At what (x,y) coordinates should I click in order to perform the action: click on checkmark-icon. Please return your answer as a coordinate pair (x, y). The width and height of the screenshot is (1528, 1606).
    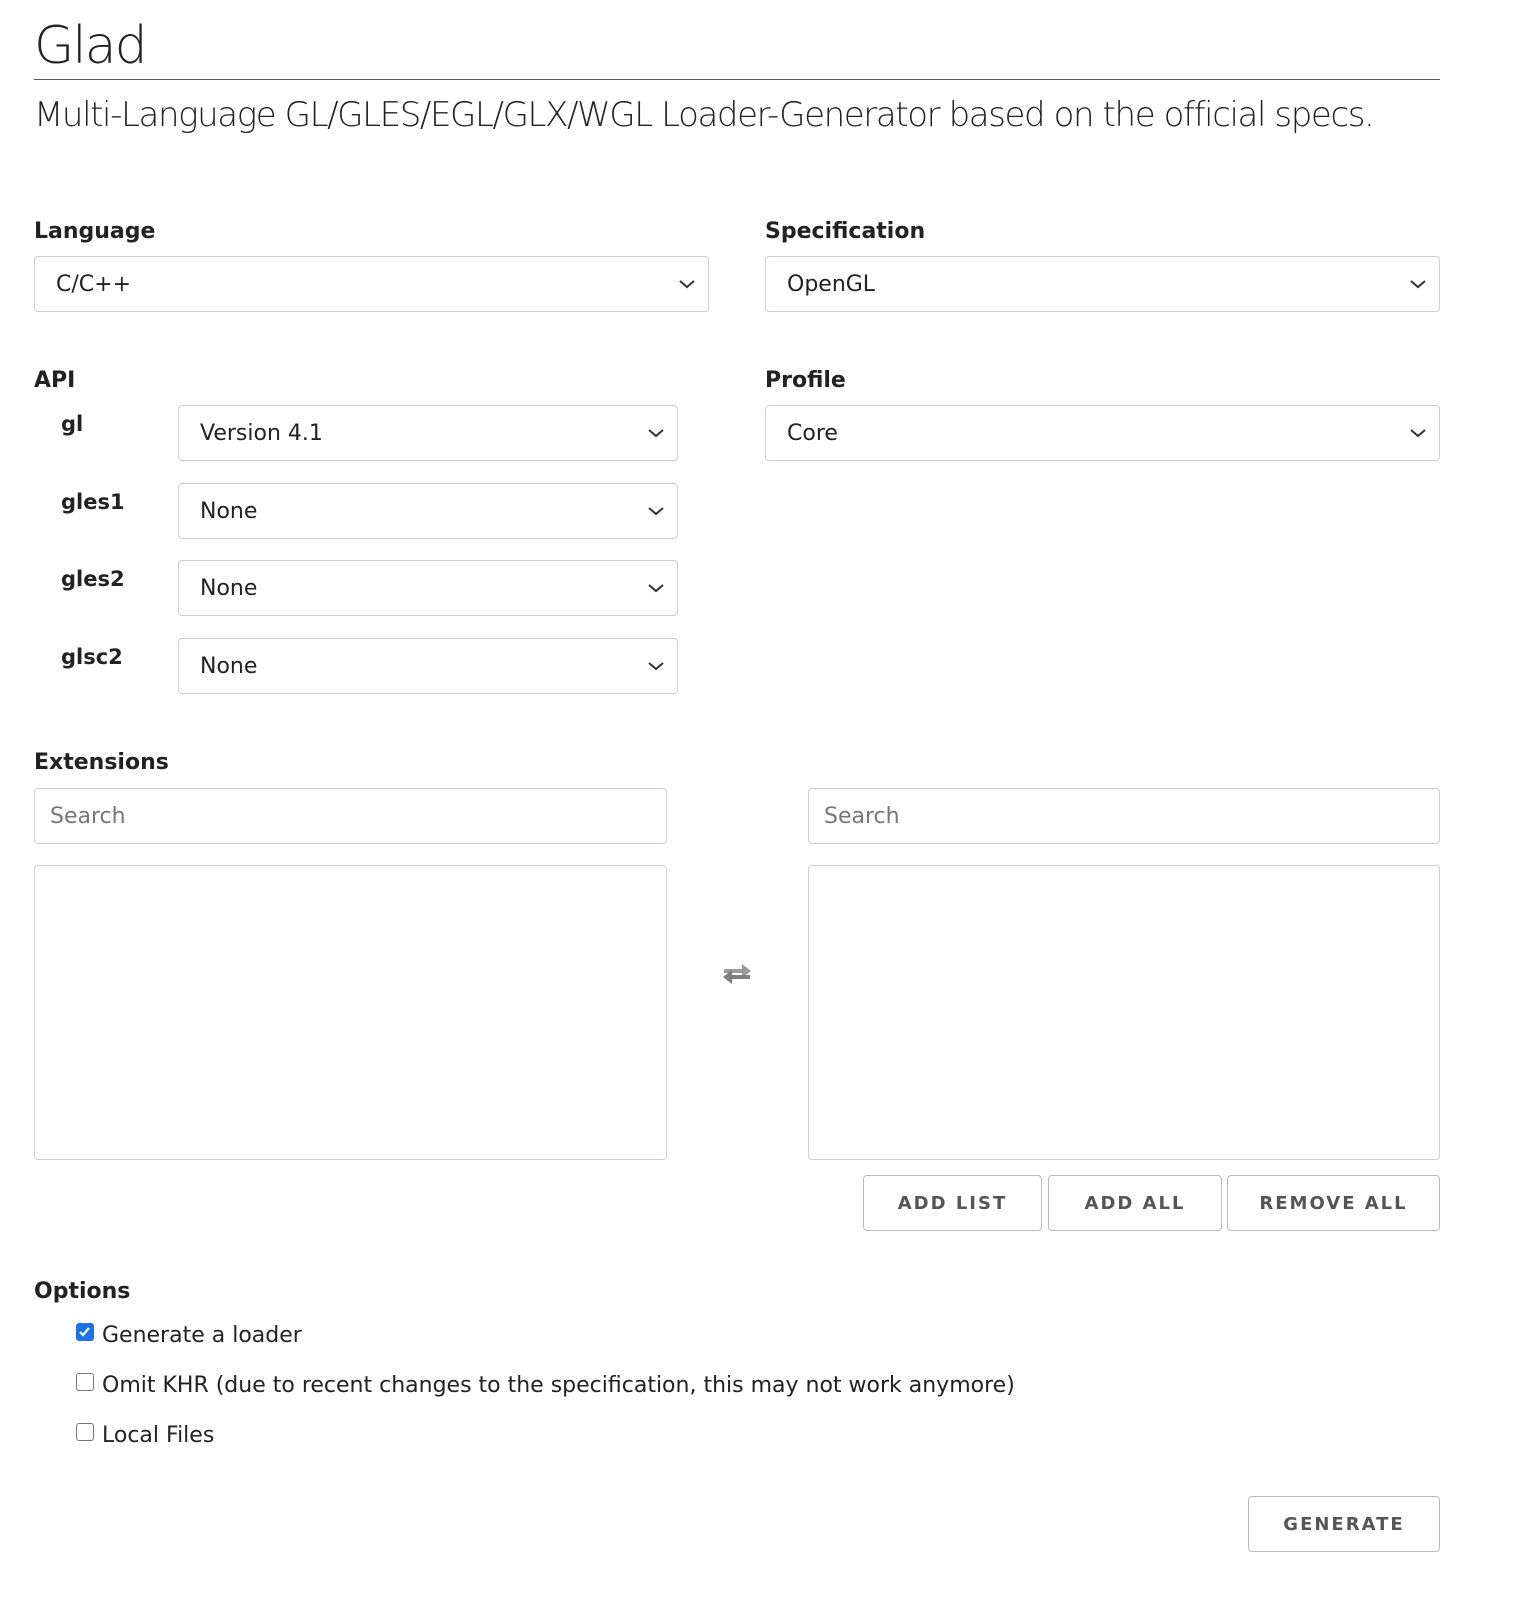
    Looking at the image, I should click on (84, 1332).